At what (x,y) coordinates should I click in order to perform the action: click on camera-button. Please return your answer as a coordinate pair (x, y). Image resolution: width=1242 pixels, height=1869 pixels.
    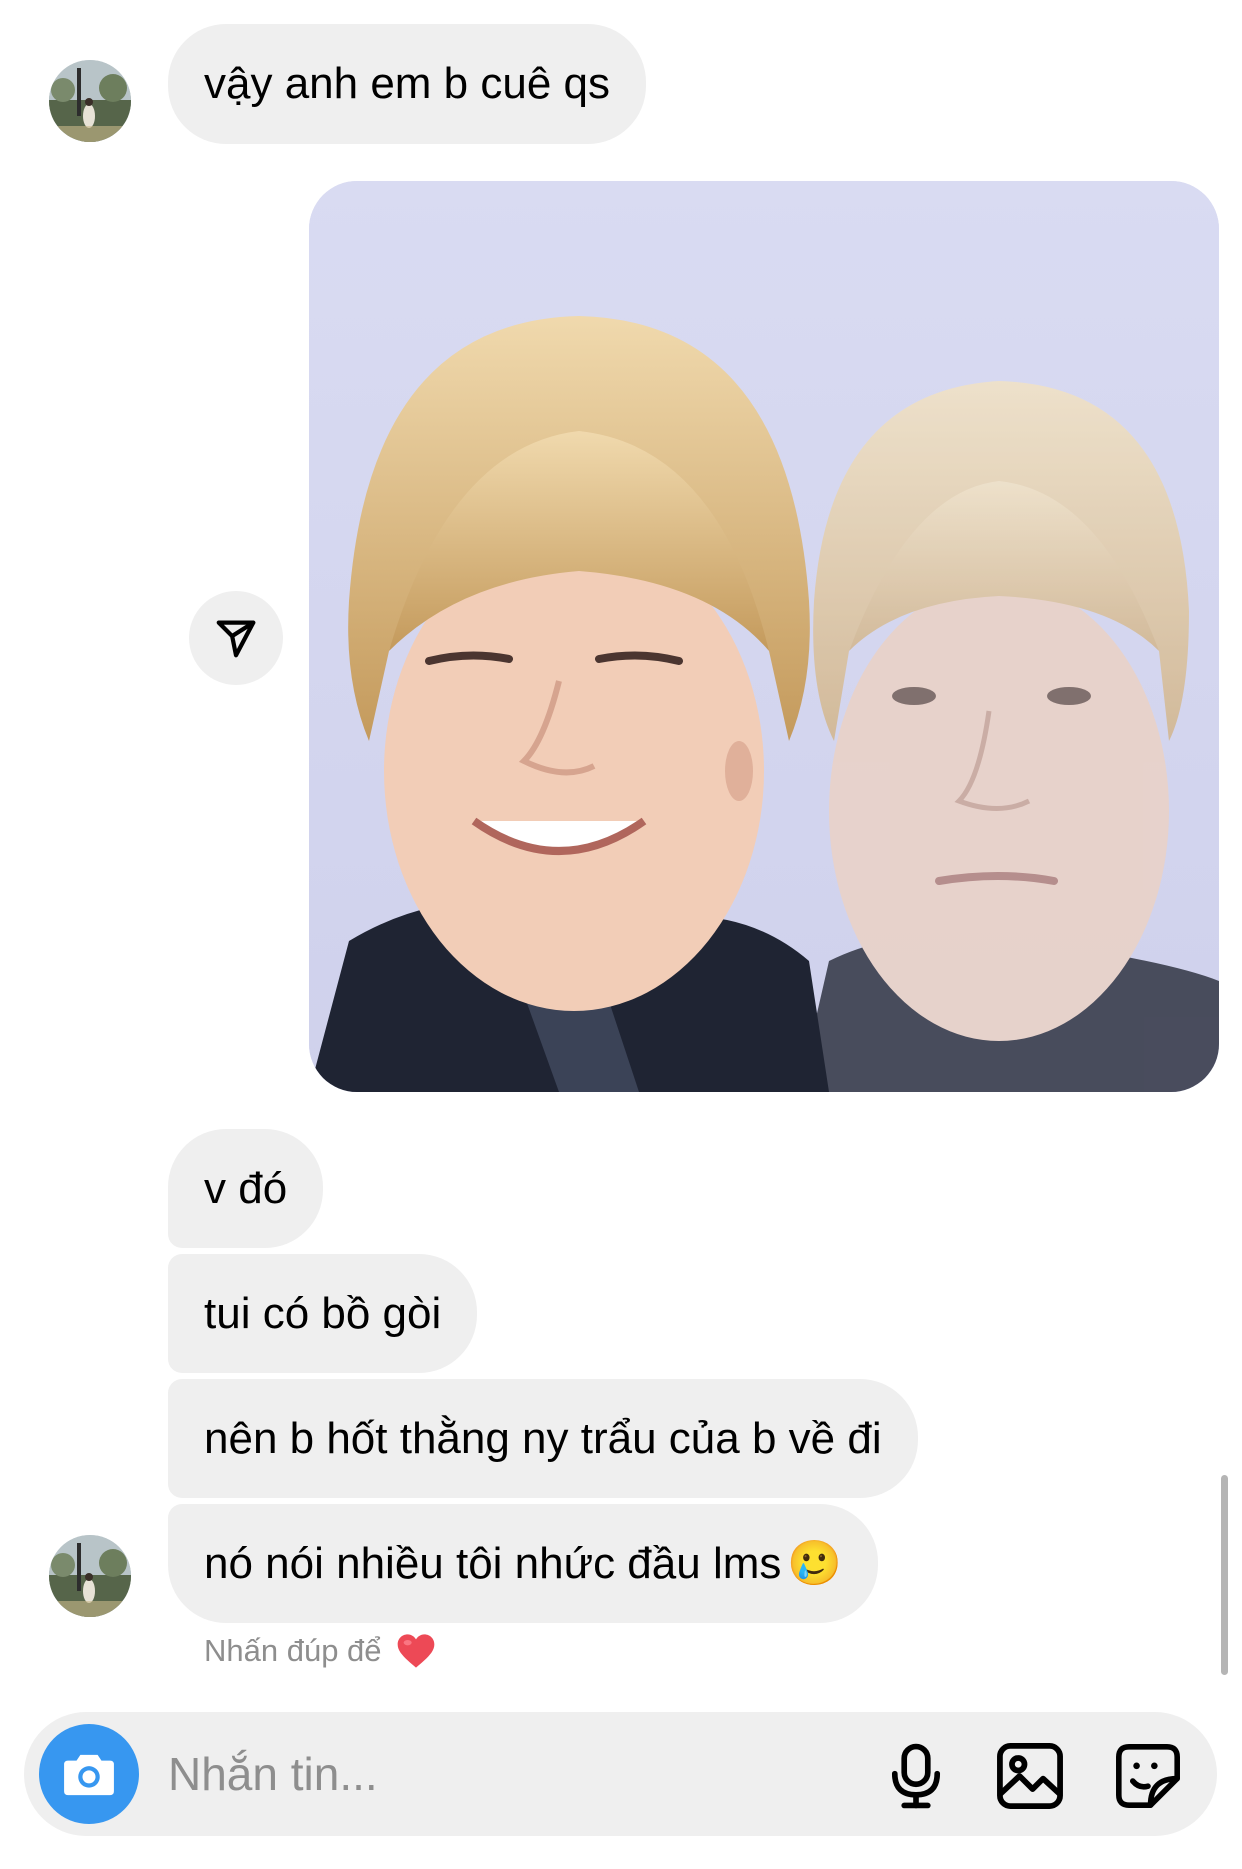
    Looking at the image, I should click on (89, 1774).